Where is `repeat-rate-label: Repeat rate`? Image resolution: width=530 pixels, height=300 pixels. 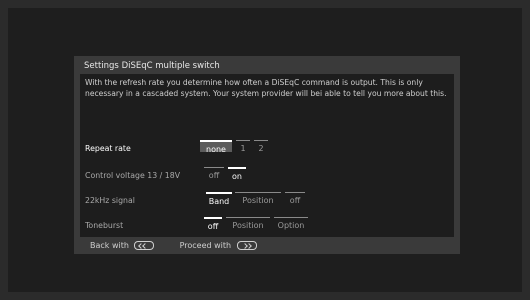 repeat-rate-label: Repeat rate is located at coordinates (108, 148).